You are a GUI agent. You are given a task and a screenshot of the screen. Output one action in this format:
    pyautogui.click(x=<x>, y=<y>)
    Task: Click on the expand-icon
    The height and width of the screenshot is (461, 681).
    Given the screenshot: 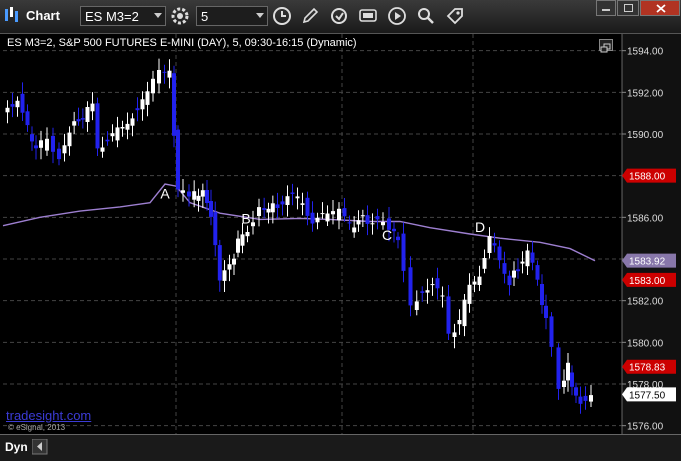 What is the action you would take?
    pyautogui.click(x=605, y=48)
    